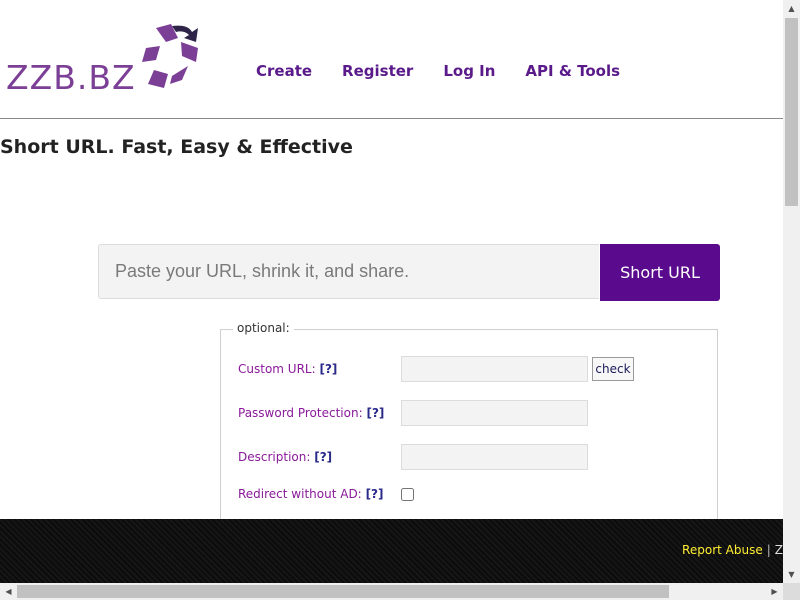 This screenshot has height=600, width=800. I want to click on main-nav: Create Register Log In API & Tools, so click(453, 71).